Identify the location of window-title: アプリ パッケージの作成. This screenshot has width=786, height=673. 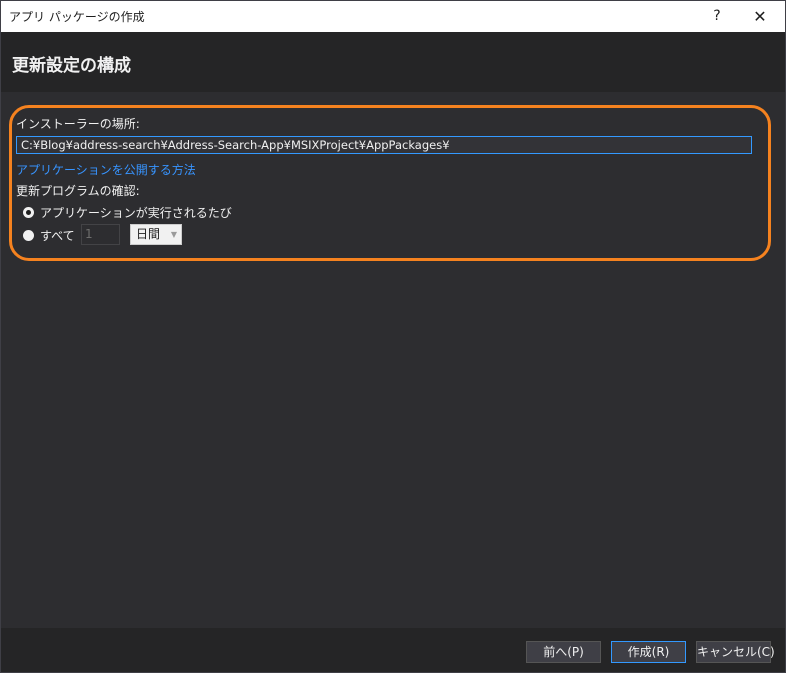
(77, 17).